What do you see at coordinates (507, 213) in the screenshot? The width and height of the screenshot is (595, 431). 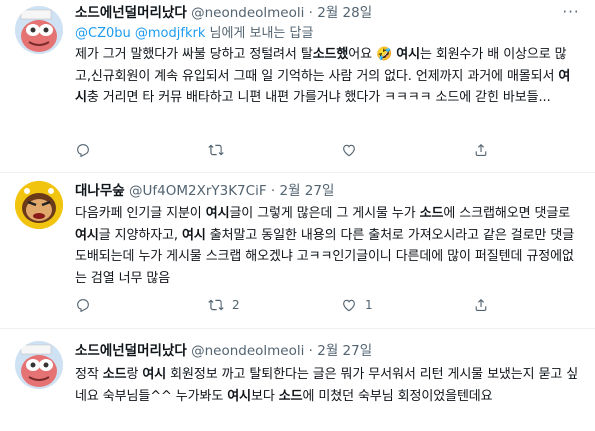 I see `text-segment: 에 스크랩해오면 댓글로` at bounding box center [507, 213].